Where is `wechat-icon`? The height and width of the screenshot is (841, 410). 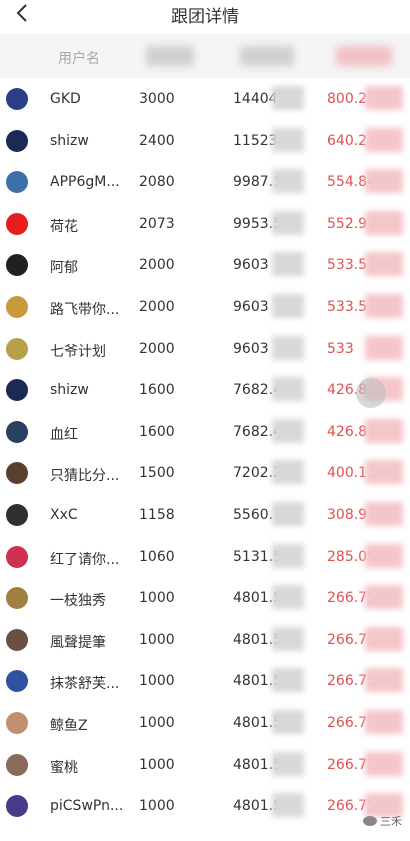 wechat-icon is located at coordinates (370, 821).